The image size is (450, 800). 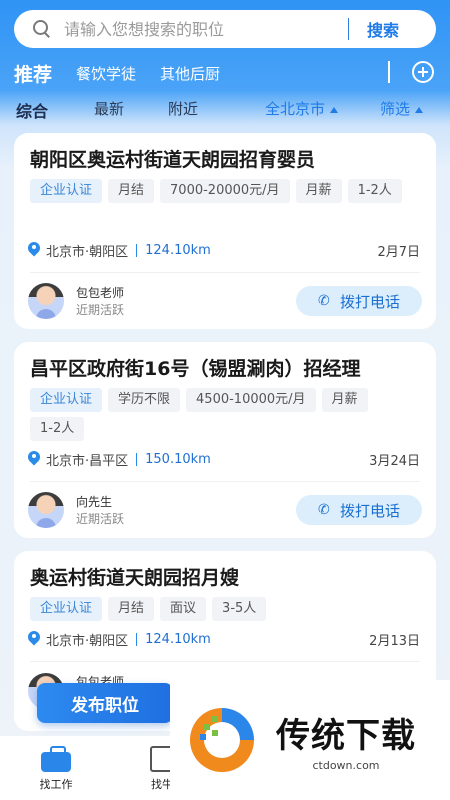 What do you see at coordinates (195, 369) in the screenshot?
I see `job-title: 昌平区政府街16号（锡盟涮肉）招经理` at bounding box center [195, 369].